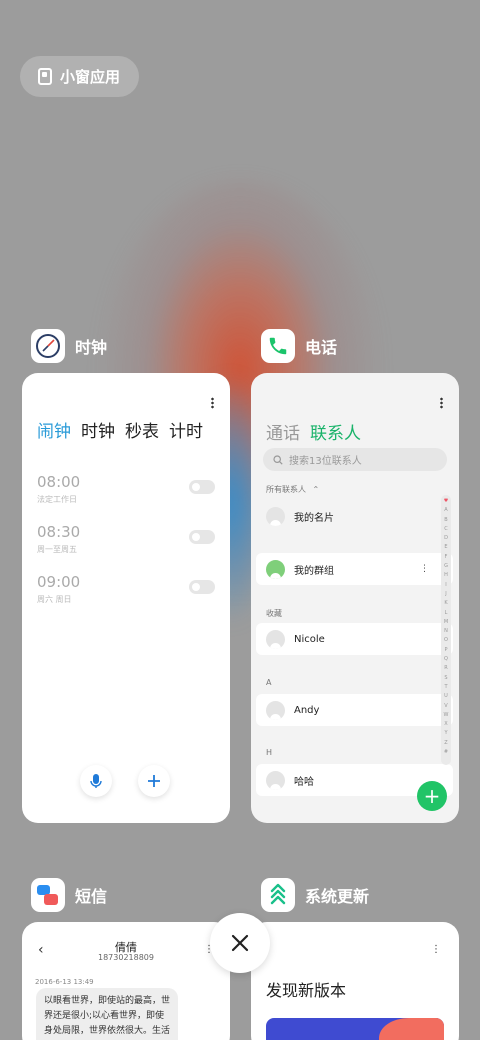 This screenshot has width=480, height=1040. Describe the element at coordinates (335, 431) in the screenshot. I see `tab-contacts: 联系人` at that location.